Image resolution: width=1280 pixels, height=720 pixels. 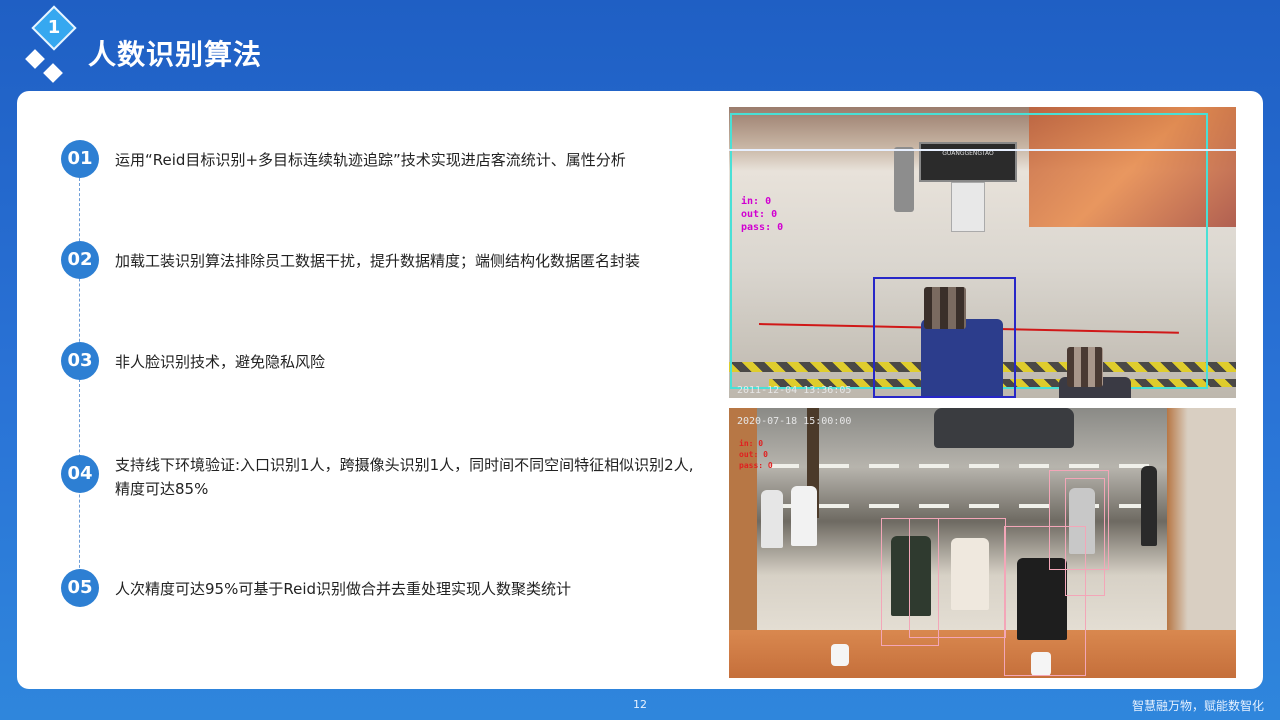 I want to click on page-title: 人数识别算法, so click(x=175, y=54).